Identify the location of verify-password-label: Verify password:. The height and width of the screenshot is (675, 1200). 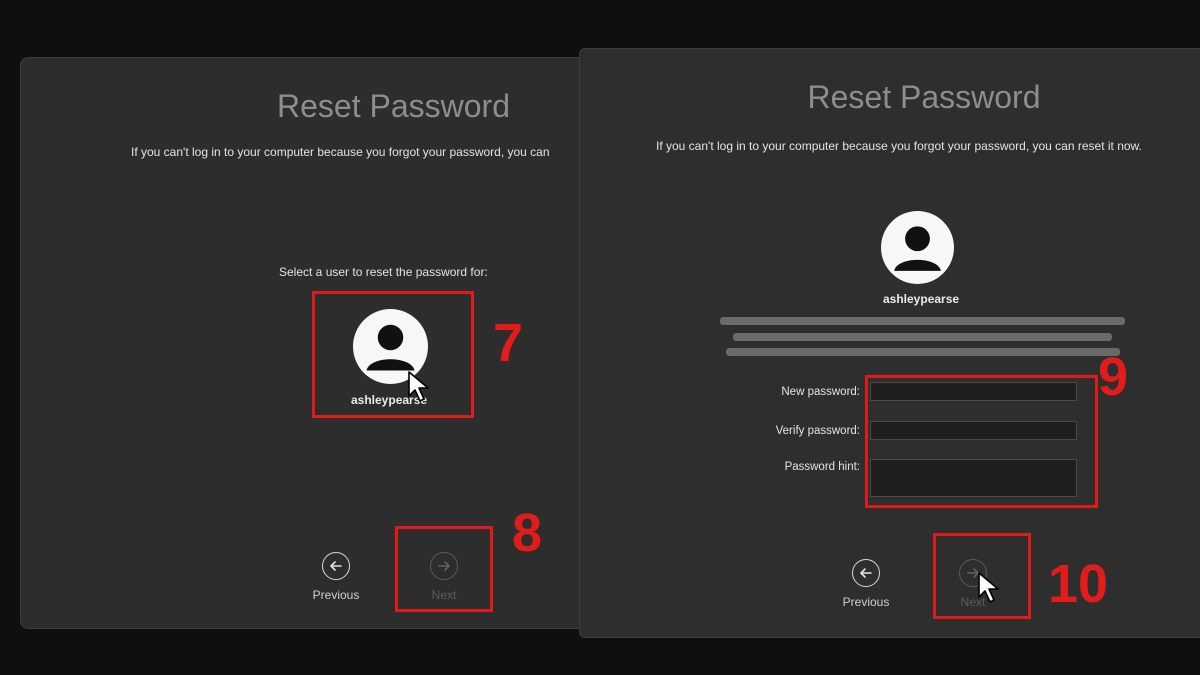
(817, 431).